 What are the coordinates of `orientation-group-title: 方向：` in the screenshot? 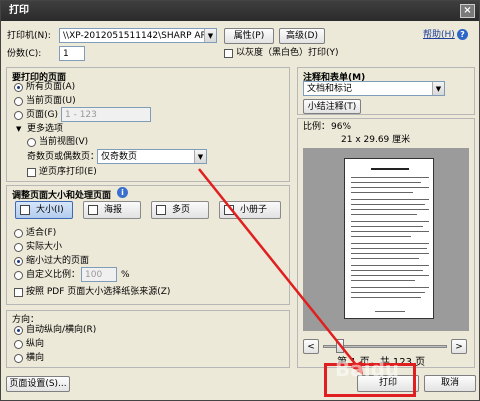 It's located at (26, 320).